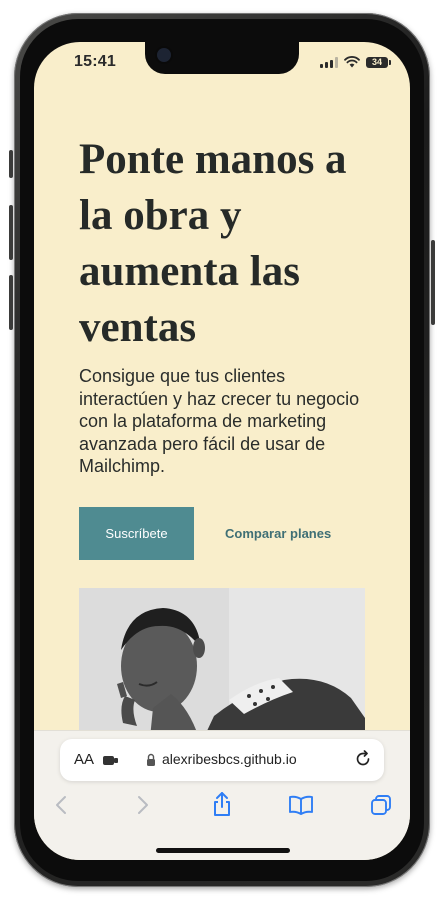 Image resolution: width=444 pixels, height=900 pixels. I want to click on battery-icon: 34, so click(378, 62).